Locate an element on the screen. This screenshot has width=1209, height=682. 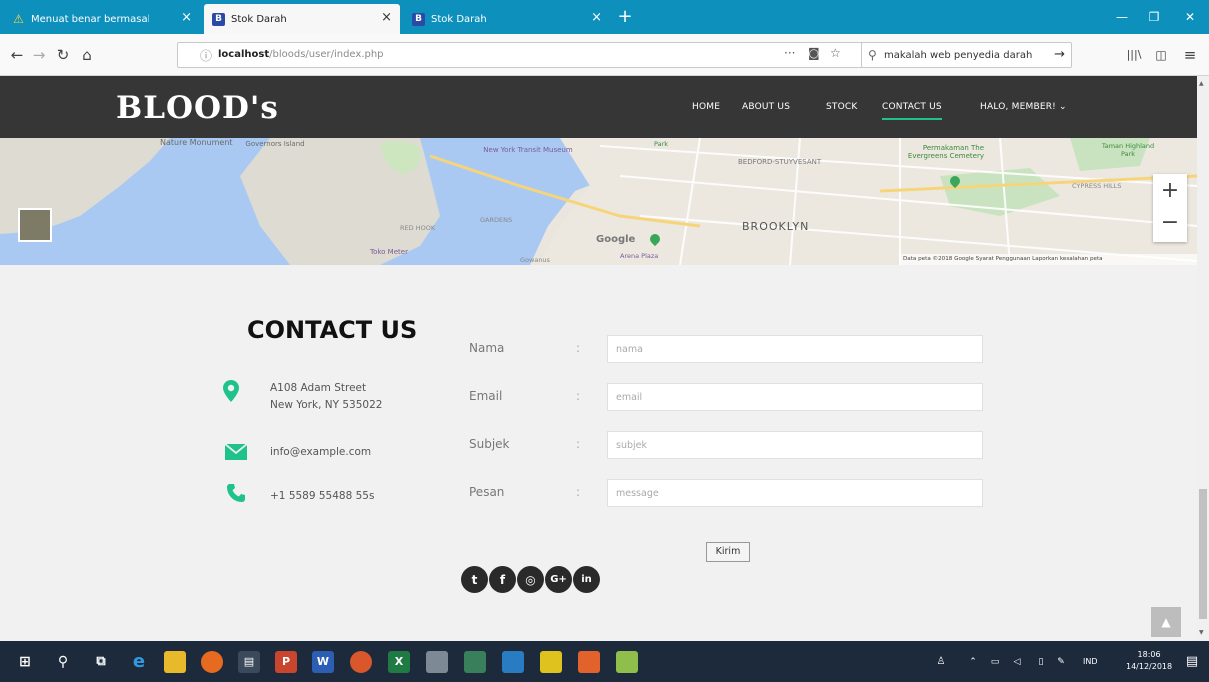
reload-icon: ↻ is located at coordinates (63, 55).